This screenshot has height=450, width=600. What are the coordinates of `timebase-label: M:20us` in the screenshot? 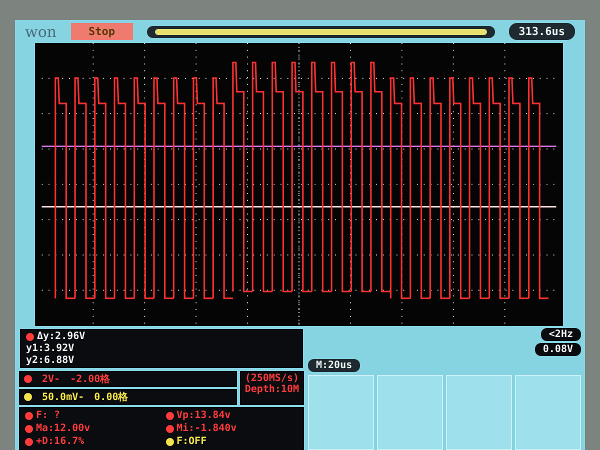 It's located at (334, 365).